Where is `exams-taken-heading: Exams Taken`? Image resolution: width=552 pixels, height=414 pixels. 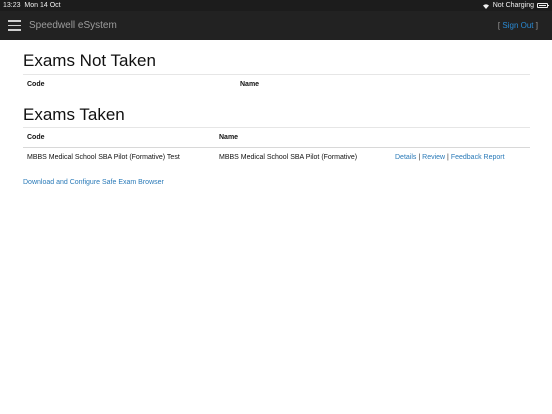
exams-taken-heading: Exams Taken is located at coordinates (74, 114).